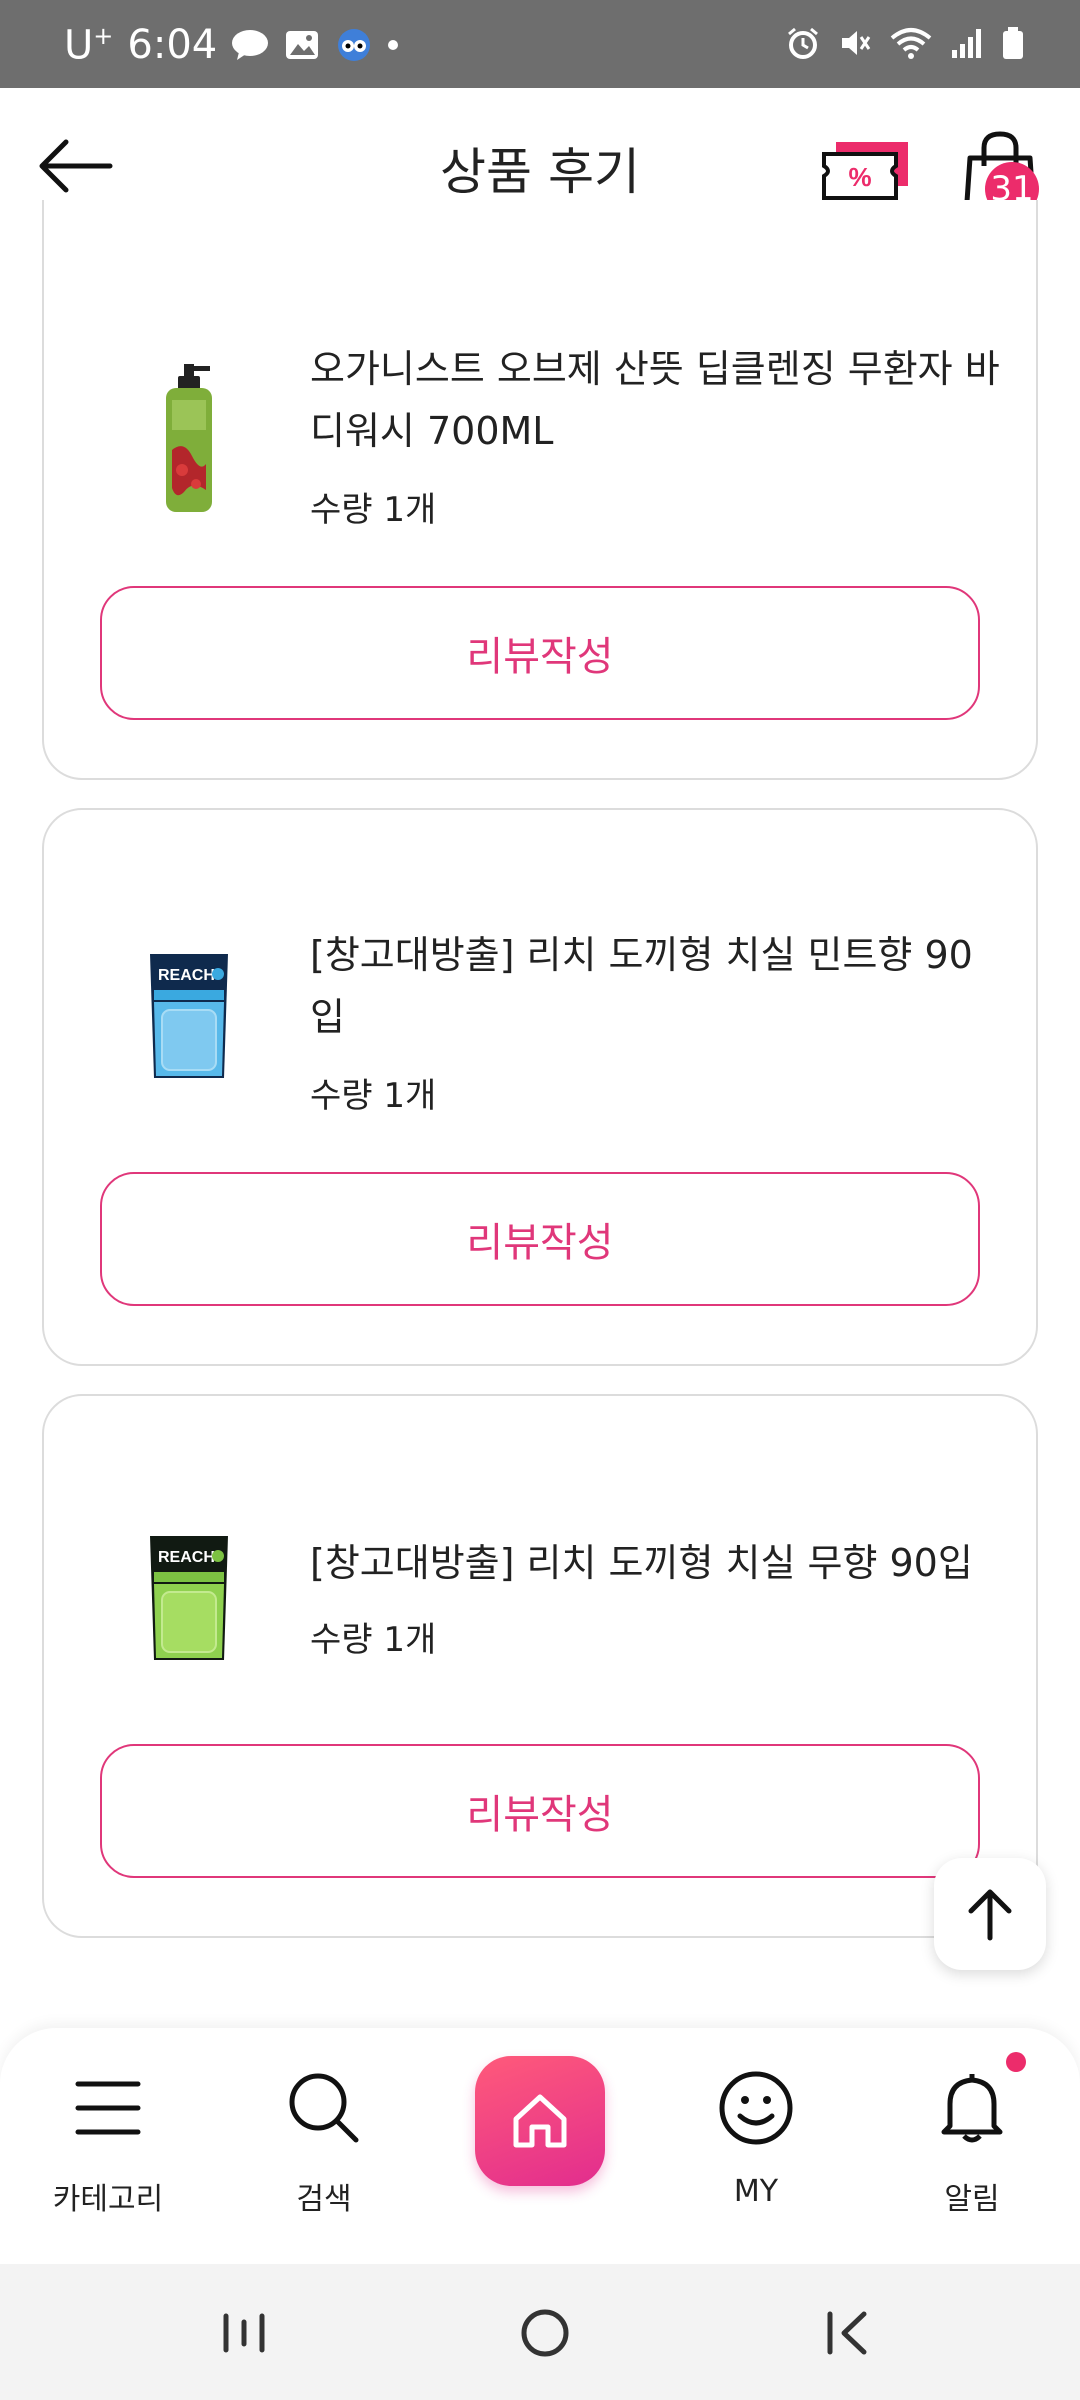 The image size is (1080, 2400). Describe the element at coordinates (108, 2108) in the screenshot. I see `menu-icon` at that location.